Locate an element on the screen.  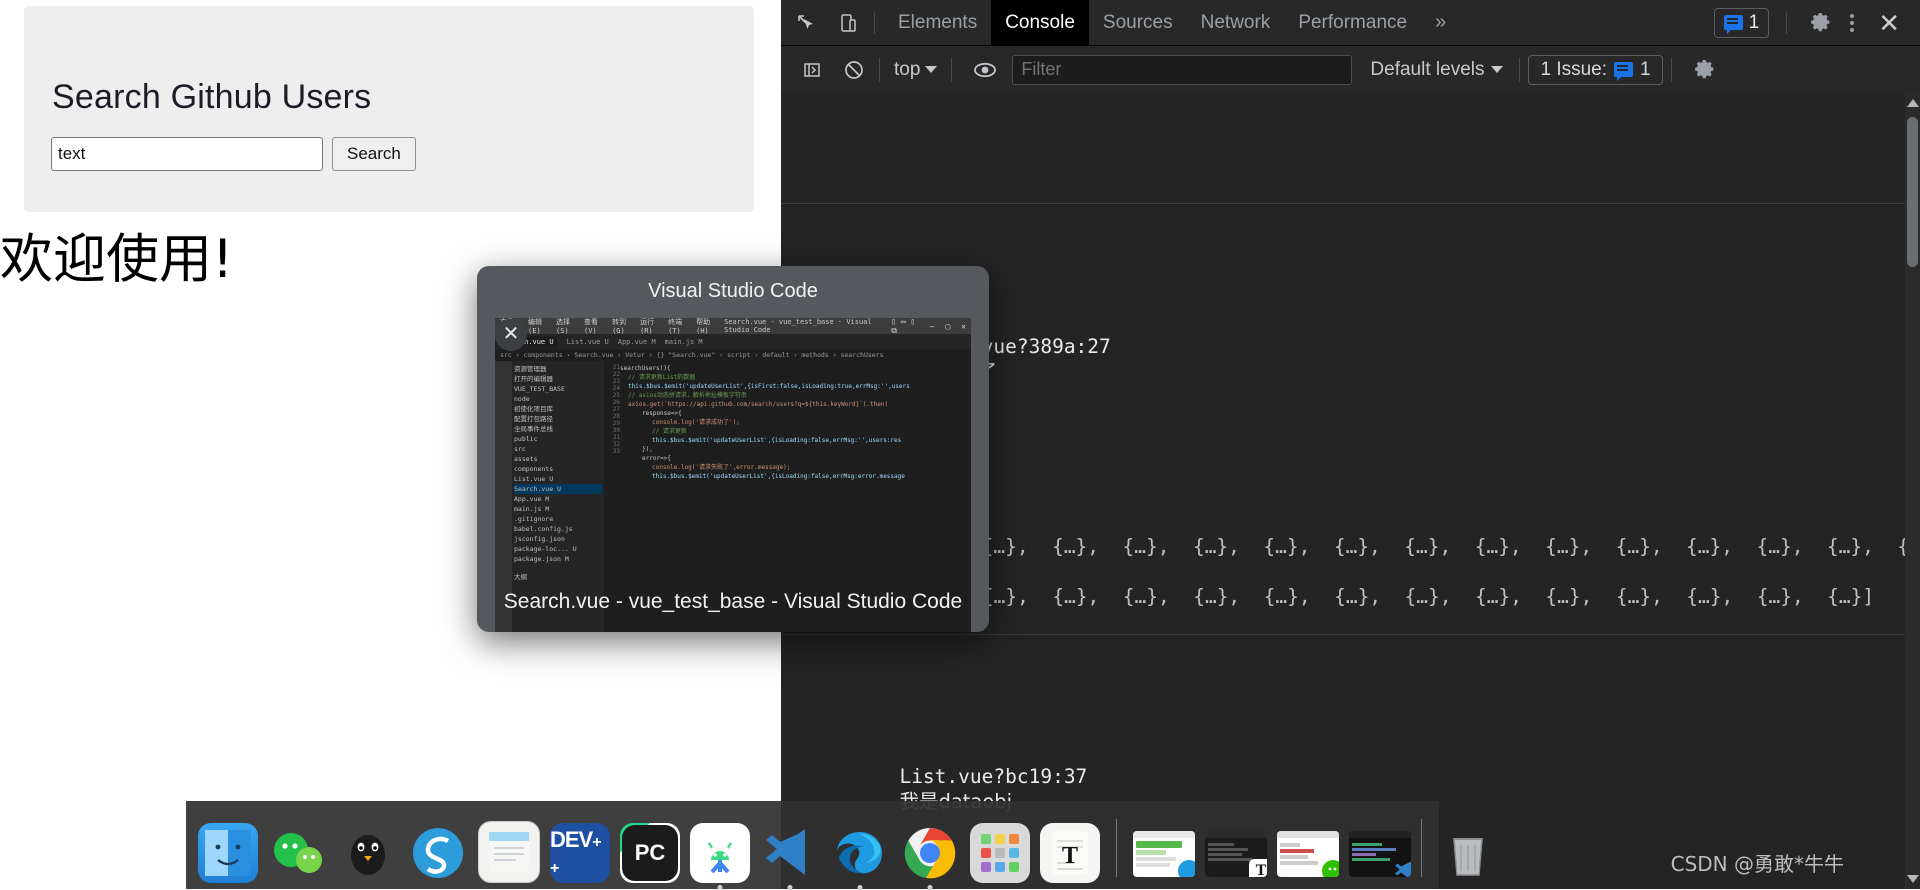
console-settings-gear-icon is located at coordinates (1705, 70).